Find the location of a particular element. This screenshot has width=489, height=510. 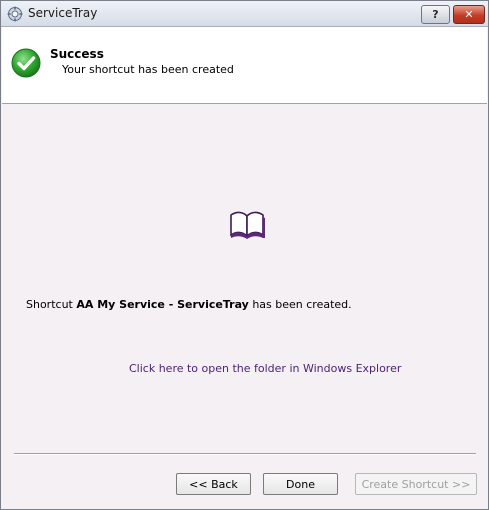

message-suffix: has been created. is located at coordinates (300, 304).